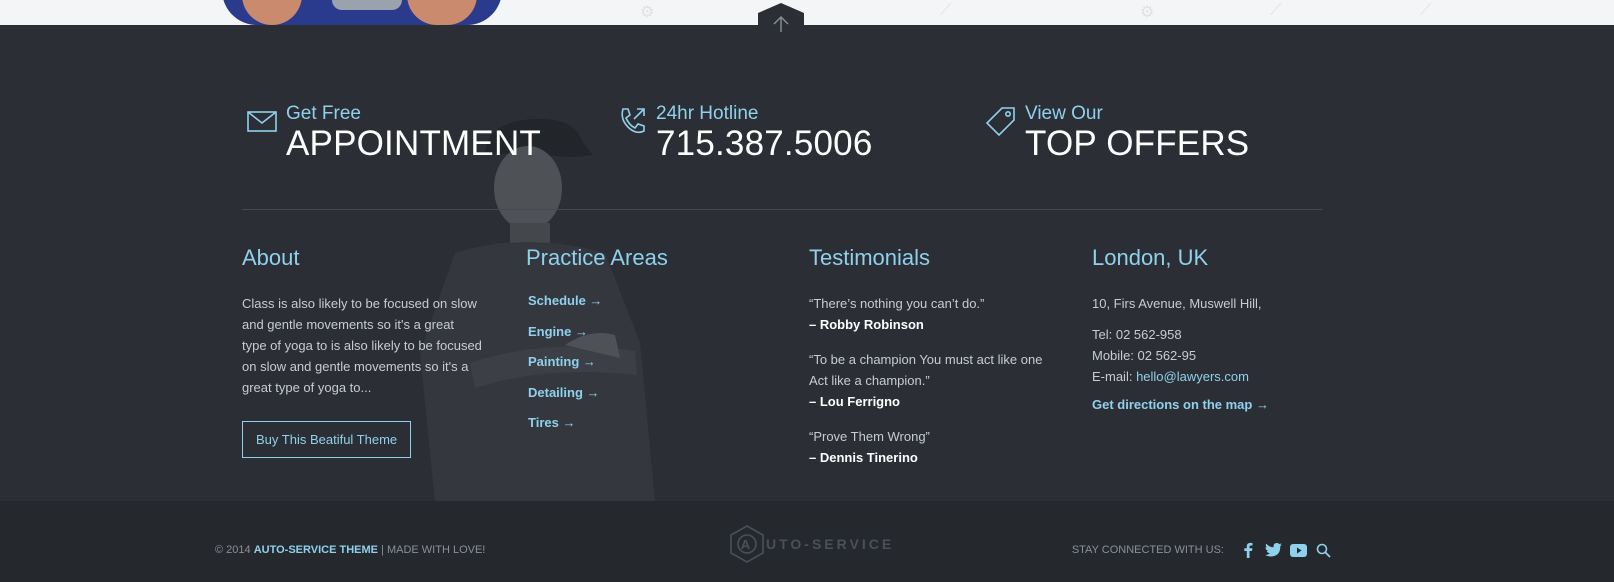 The width and height of the screenshot is (1614, 582). I want to click on logo-text: UTO-SERVICE, so click(830, 544).